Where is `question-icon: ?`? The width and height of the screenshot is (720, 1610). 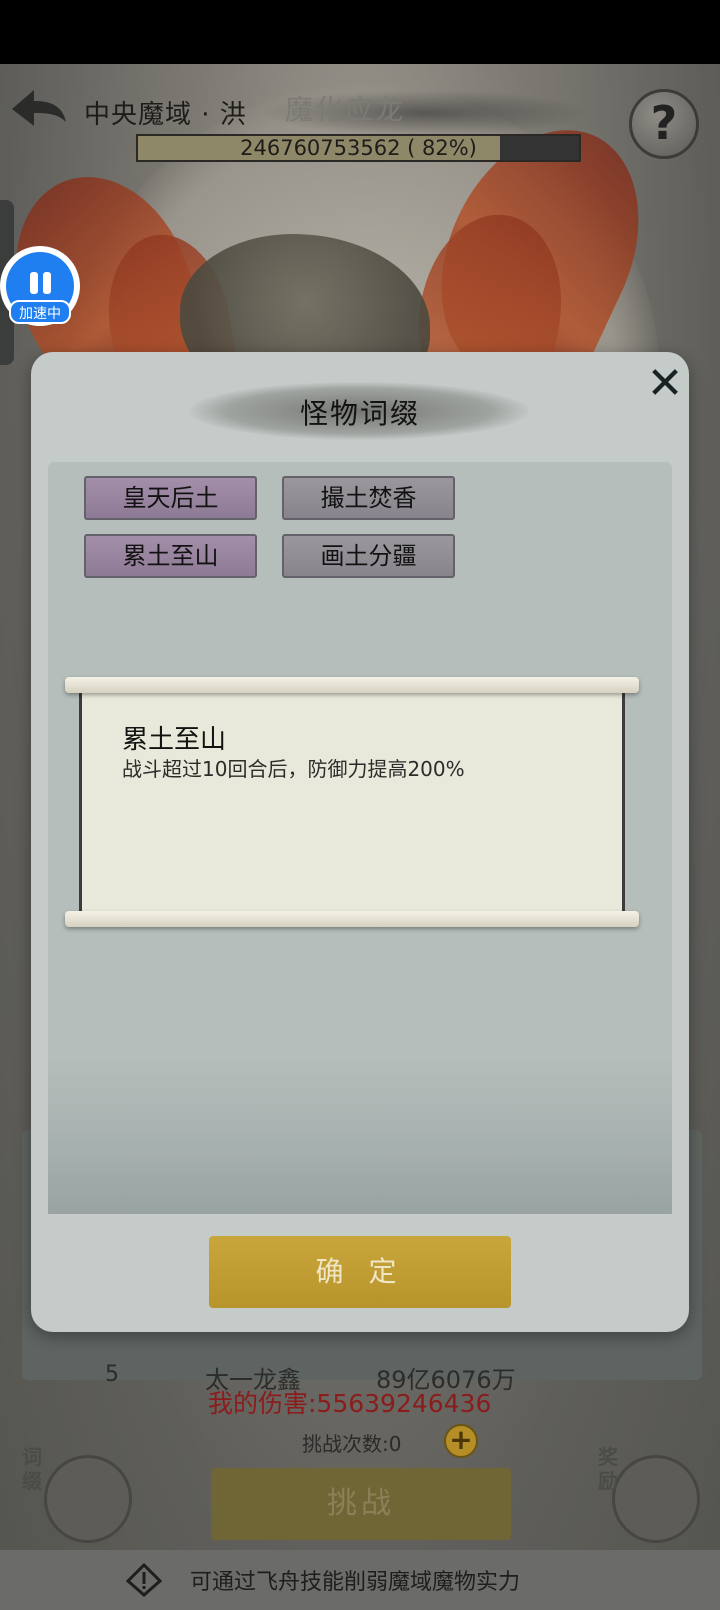
question-icon: ? is located at coordinates (664, 123).